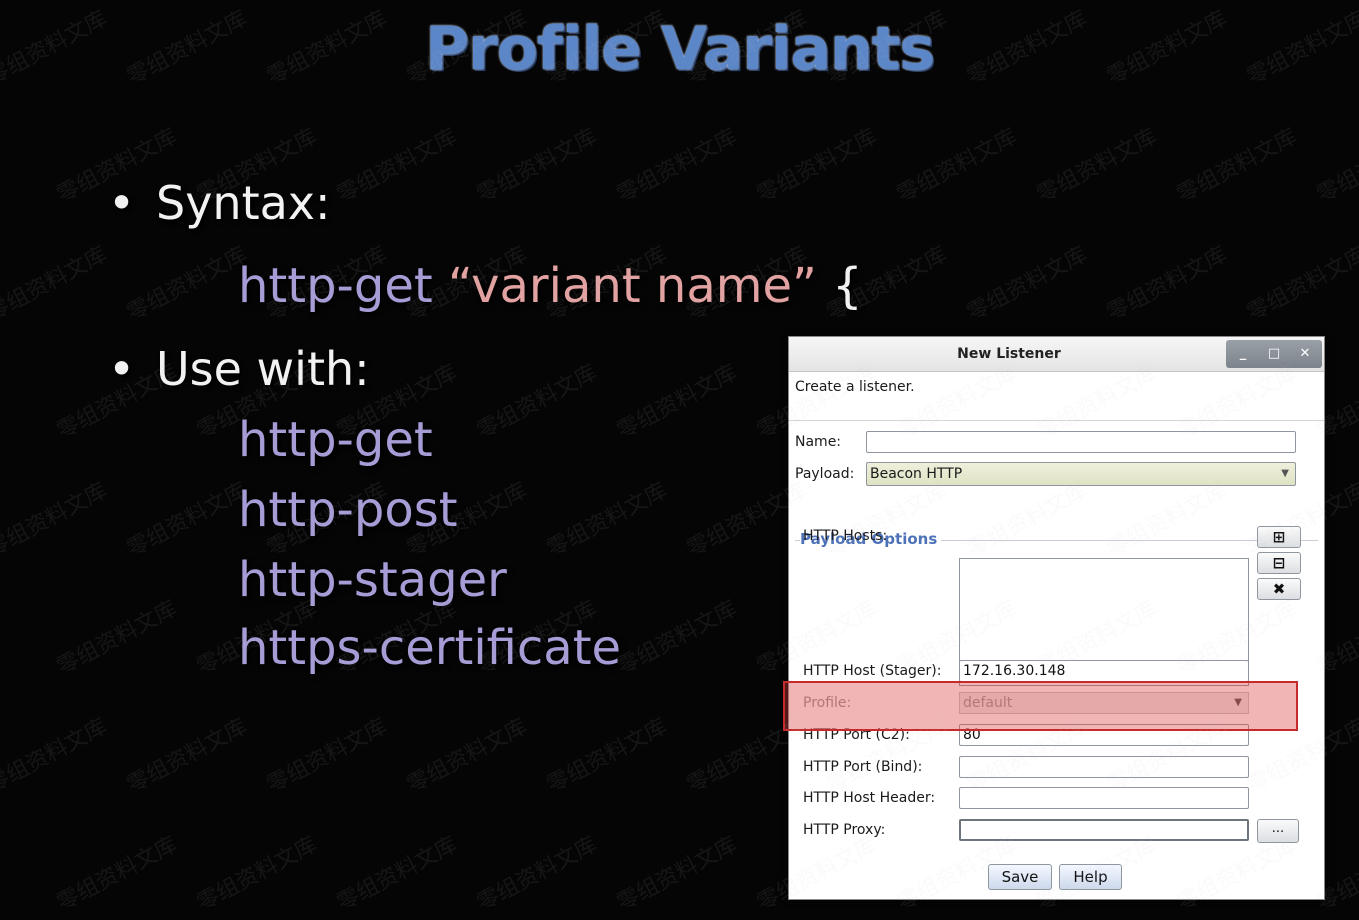 The width and height of the screenshot is (1359, 920). Describe the element at coordinates (1081, 474) in the screenshot. I see `payload-select: Beacon HTTP ▼` at that location.